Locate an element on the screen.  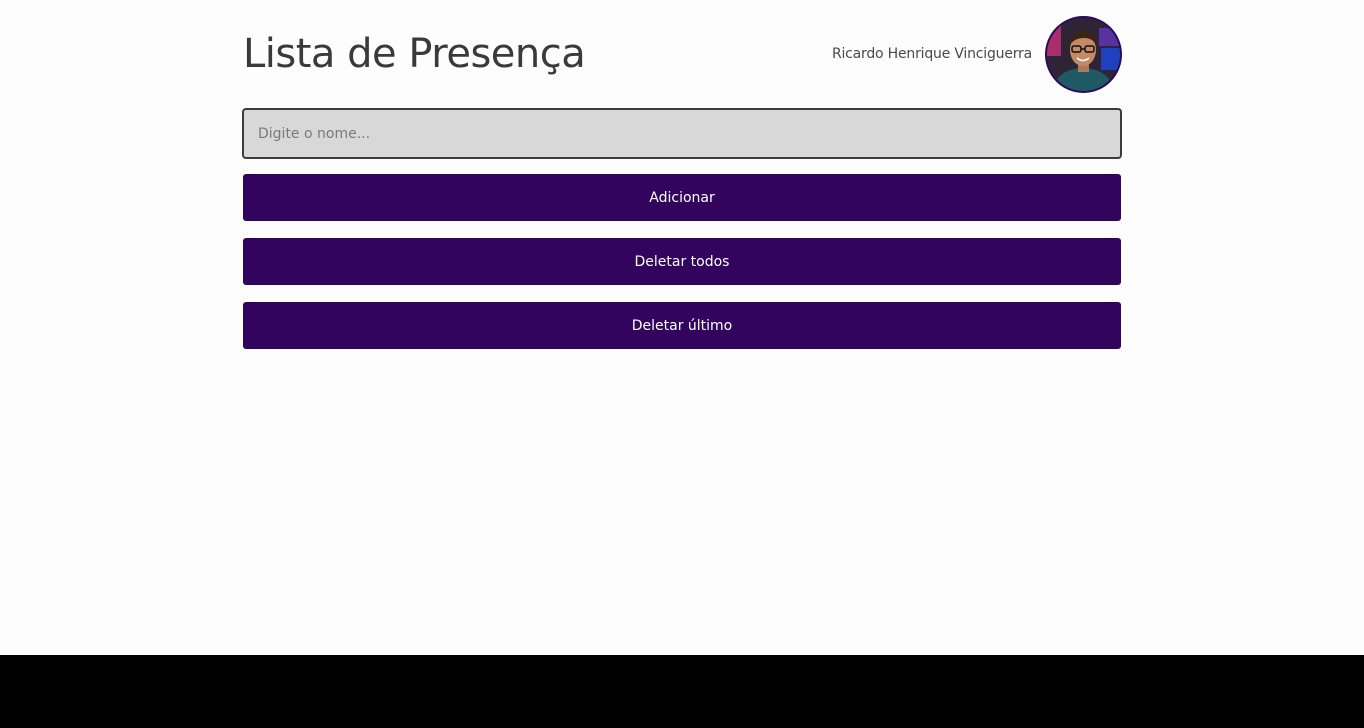
name-input is located at coordinates (682, 133).